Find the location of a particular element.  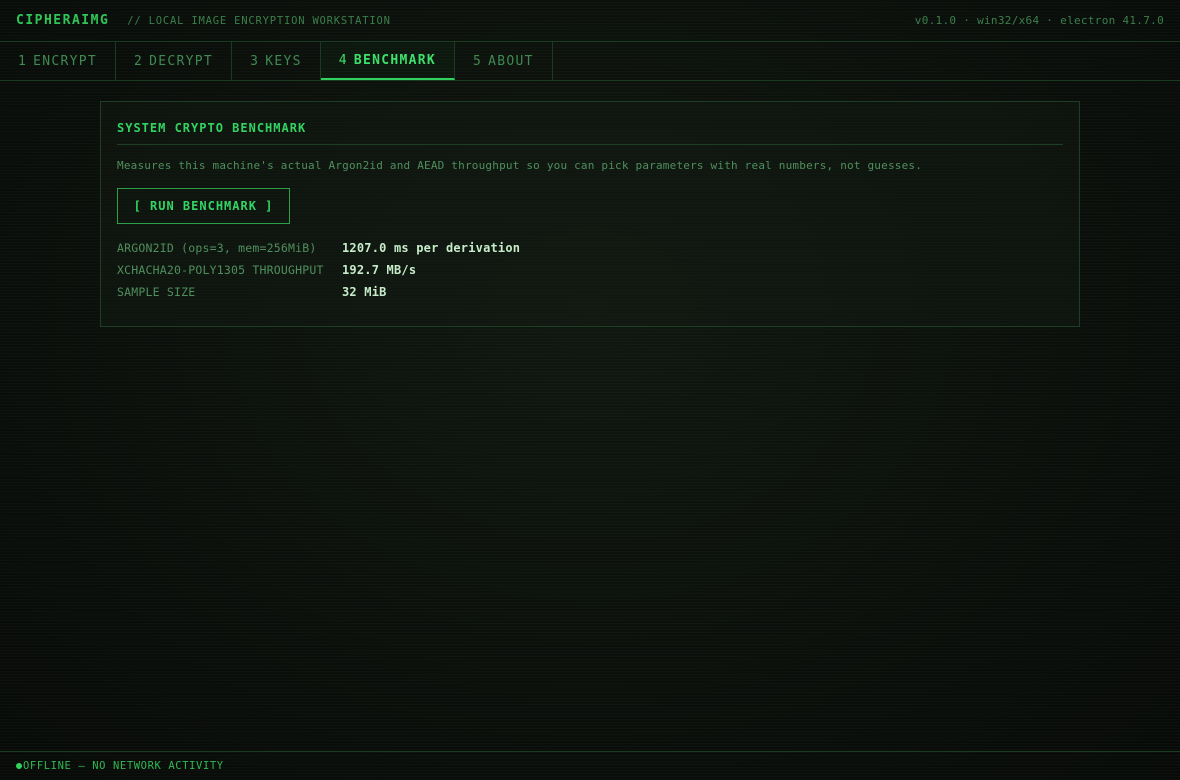

result-label: ARGON2ID (ops=3, mem=256MiB) is located at coordinates (217, 248).